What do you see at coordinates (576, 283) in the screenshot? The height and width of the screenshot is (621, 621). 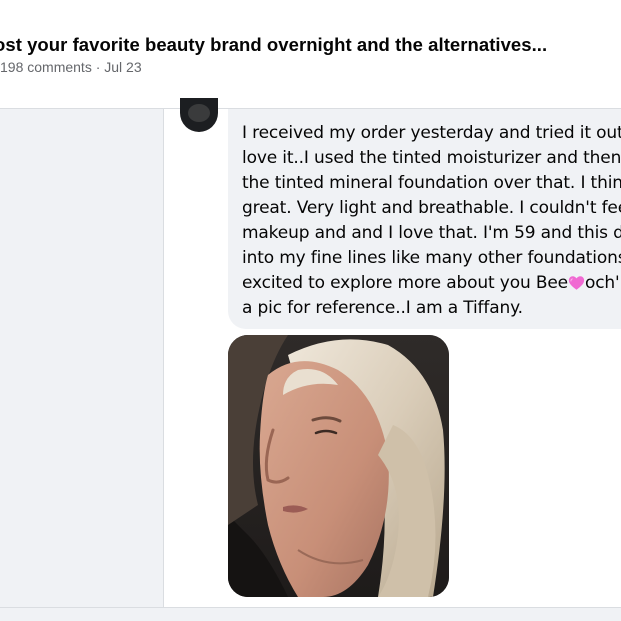 I see `pink-heart-icon` at bounding box center [576, 283].